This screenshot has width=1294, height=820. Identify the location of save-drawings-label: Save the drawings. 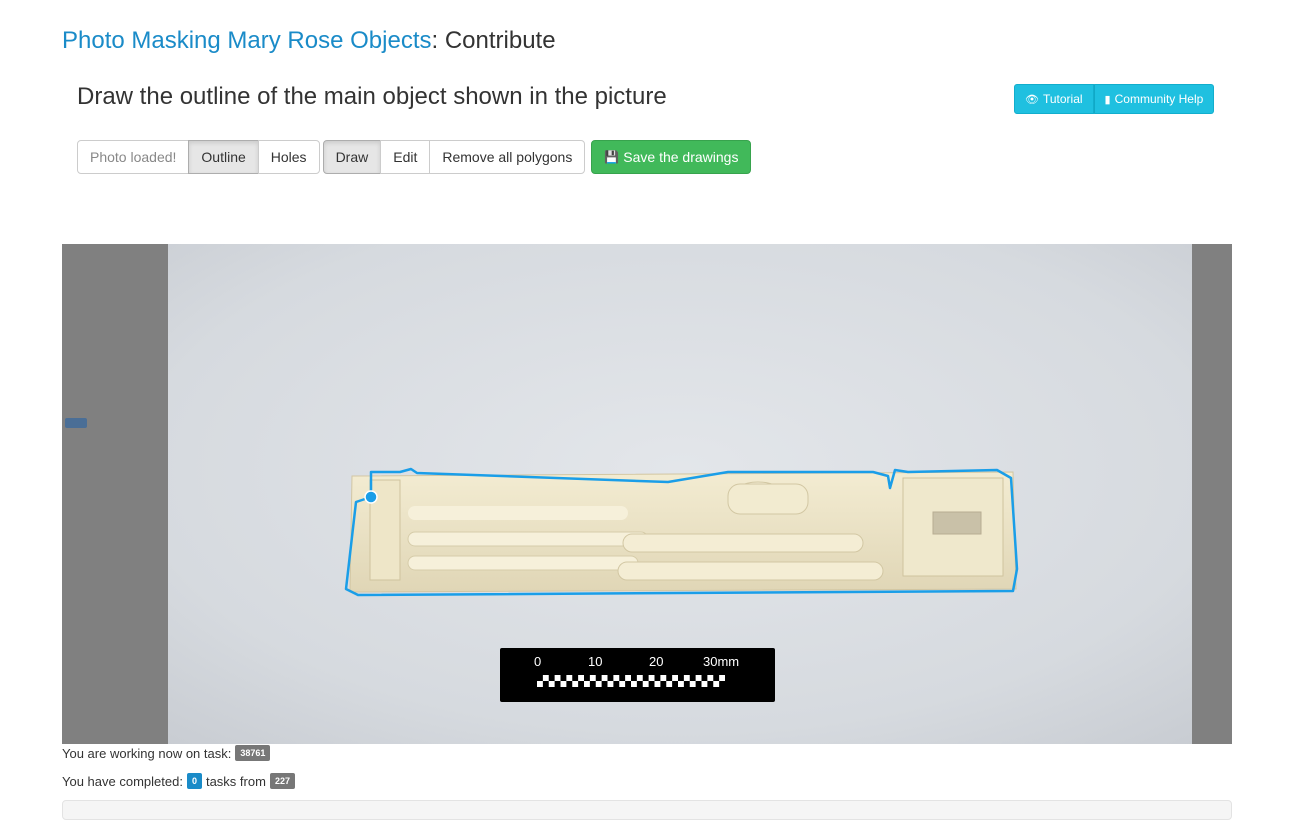
(681, 157).